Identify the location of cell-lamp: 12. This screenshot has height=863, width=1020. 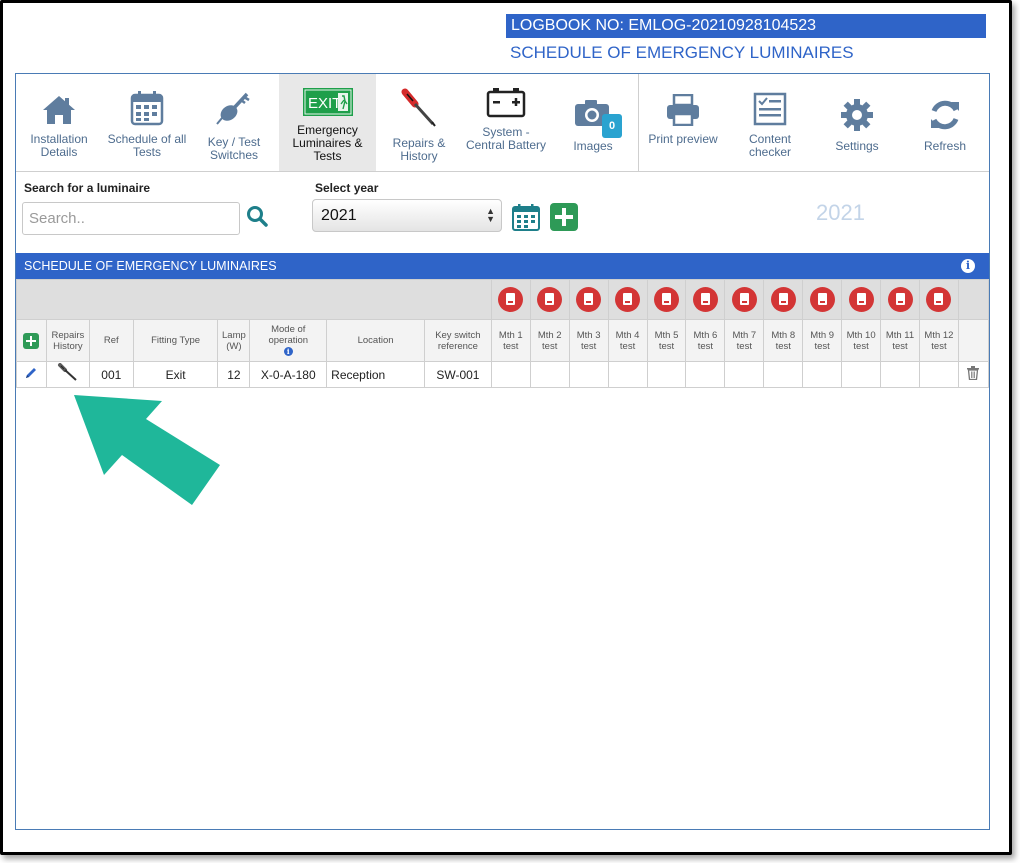
(234, 374).